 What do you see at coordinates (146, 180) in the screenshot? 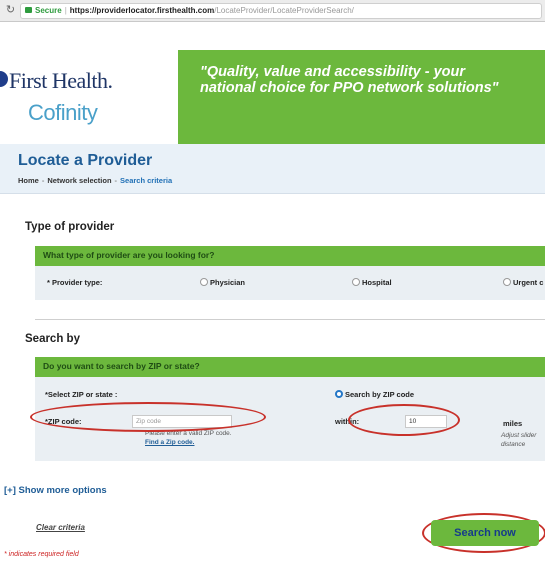
I see `breadcrumb-search-criteria: Search criteria` at bounding box center [146, 180].